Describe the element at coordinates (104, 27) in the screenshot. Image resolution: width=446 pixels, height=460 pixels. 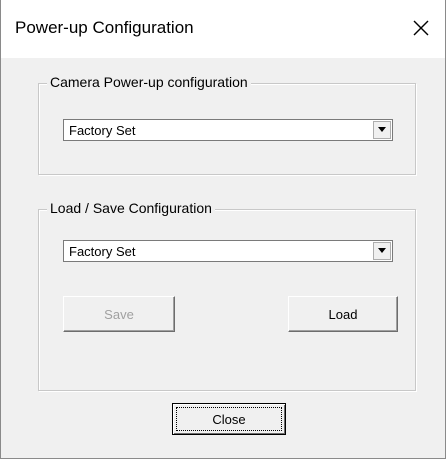
I see `window-title: Power-up Configuration` at that location.